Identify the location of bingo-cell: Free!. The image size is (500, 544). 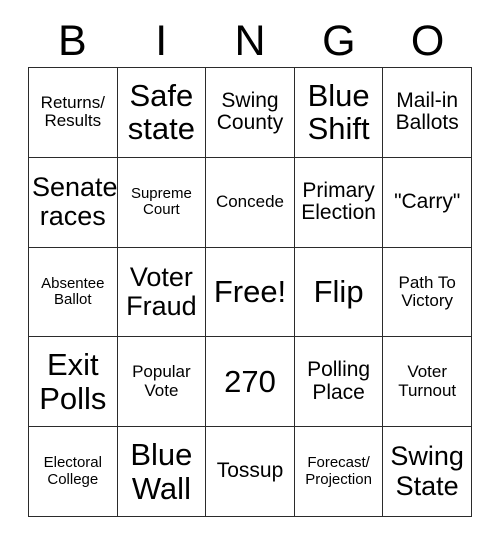
(250, 292).